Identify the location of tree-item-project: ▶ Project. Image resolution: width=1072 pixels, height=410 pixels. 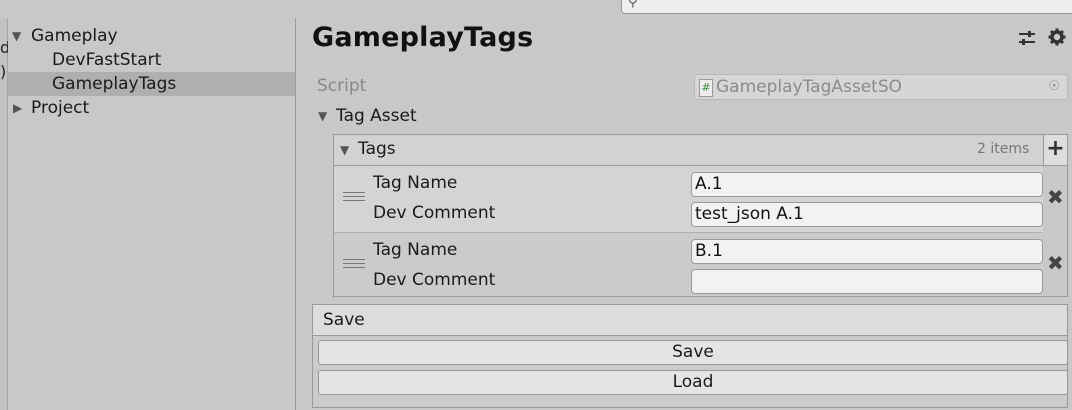
(151, 108).